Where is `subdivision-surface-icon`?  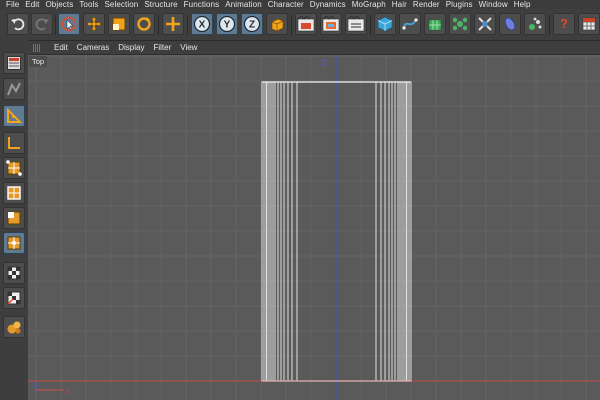 subdivision-surface-icon is located at coordinates (435, 25).